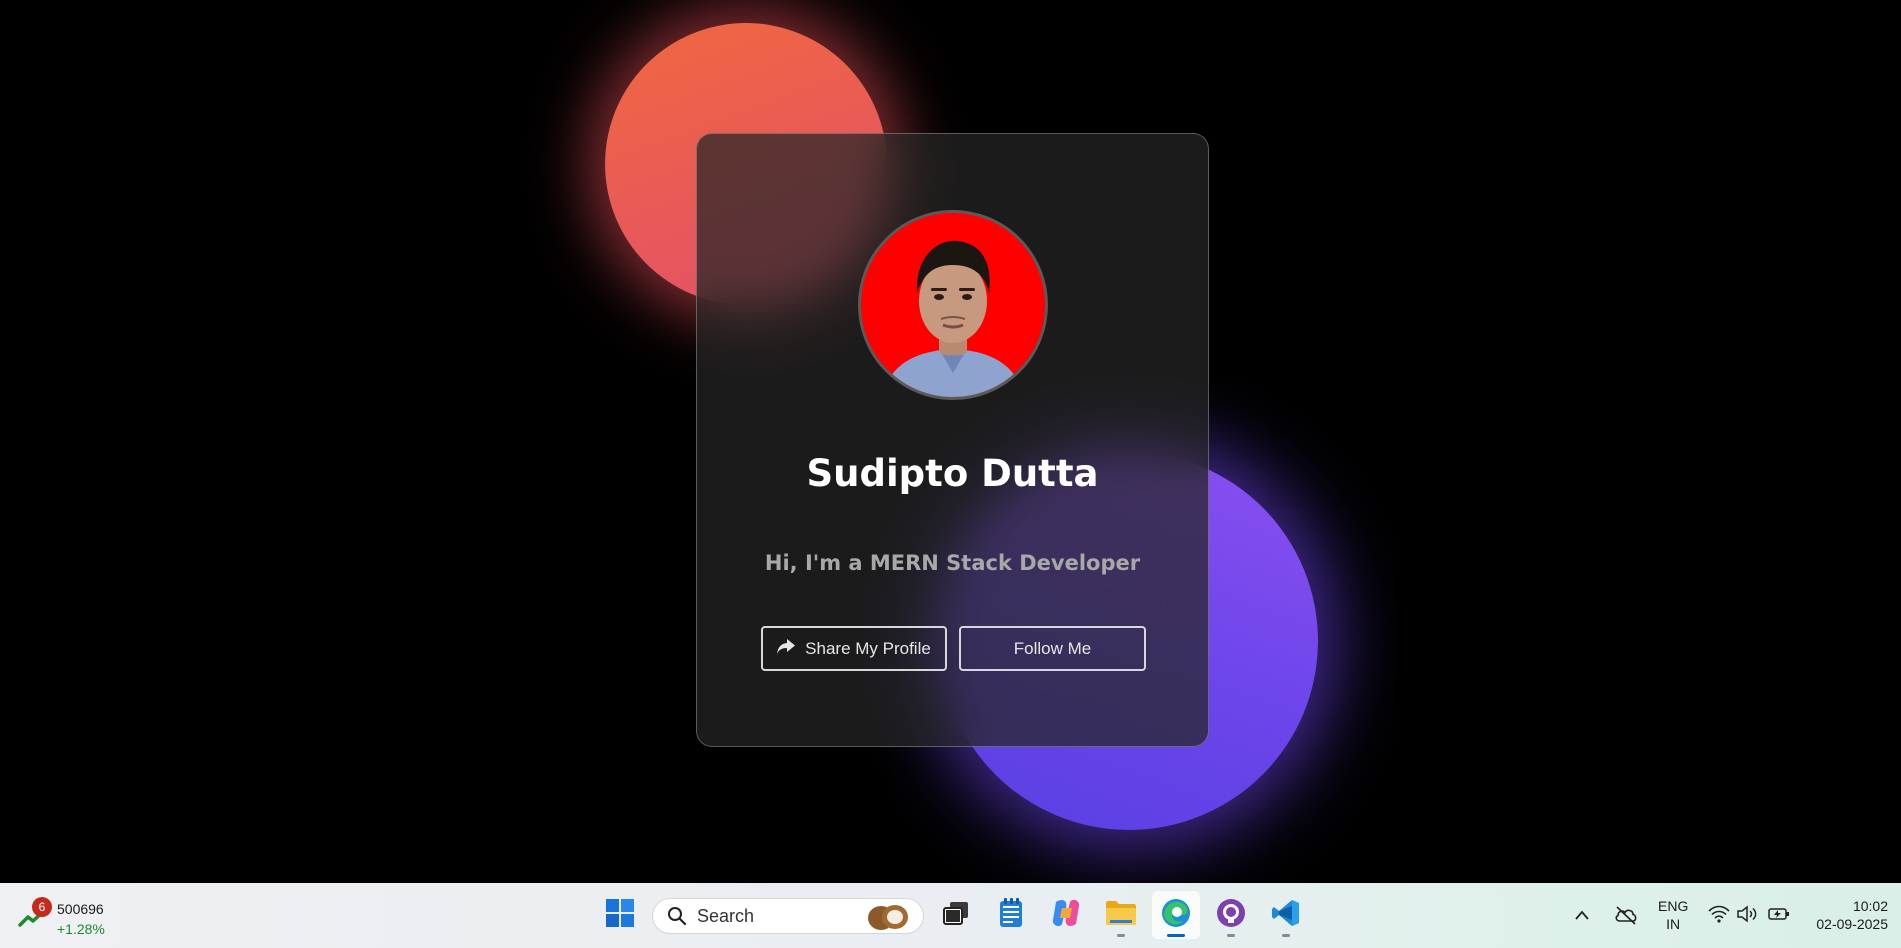 This screenshot has width=1901, height=948. Describe the element at coordinates (1719, 916) in the screenshot. I see `wifi-icon` at that location.